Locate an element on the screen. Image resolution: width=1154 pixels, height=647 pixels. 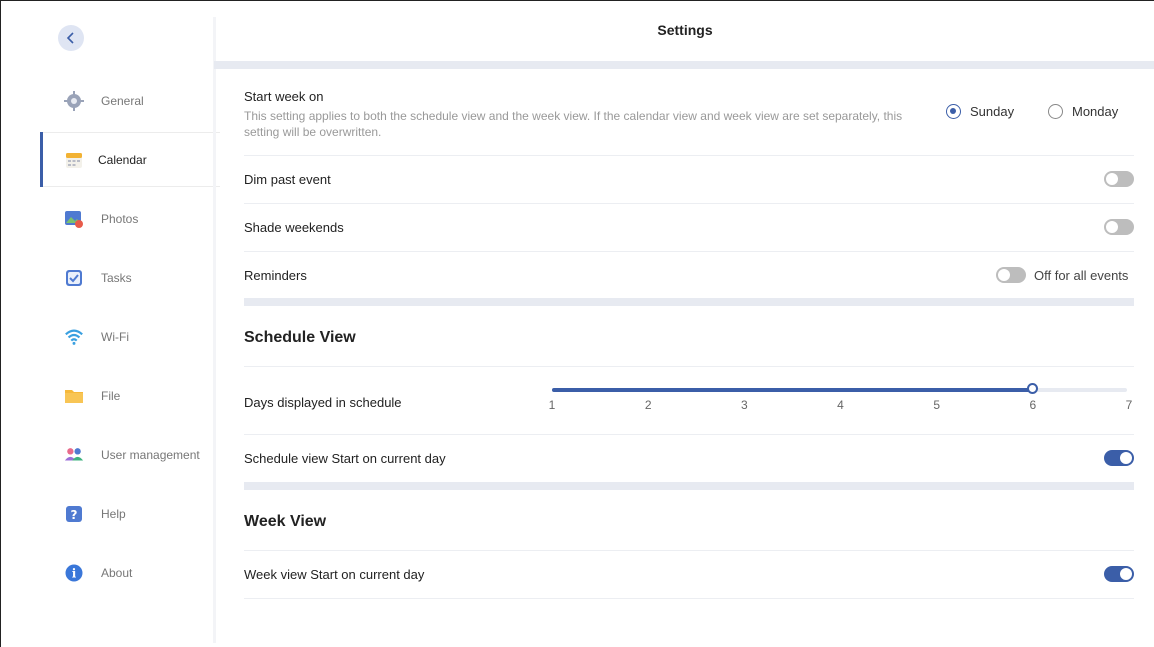
shade-weekends-row: Shade weekends is located at coordinates (689, 228).